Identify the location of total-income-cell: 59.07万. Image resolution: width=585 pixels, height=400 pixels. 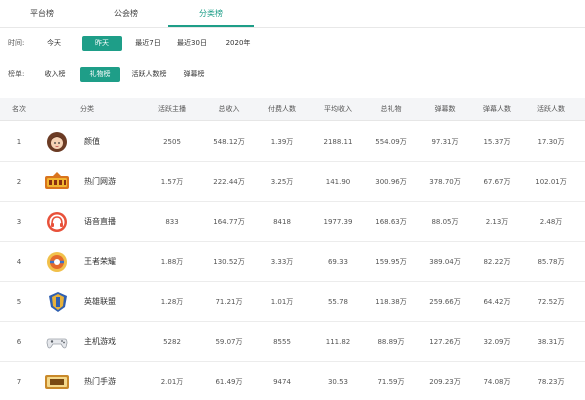
(229, 342).